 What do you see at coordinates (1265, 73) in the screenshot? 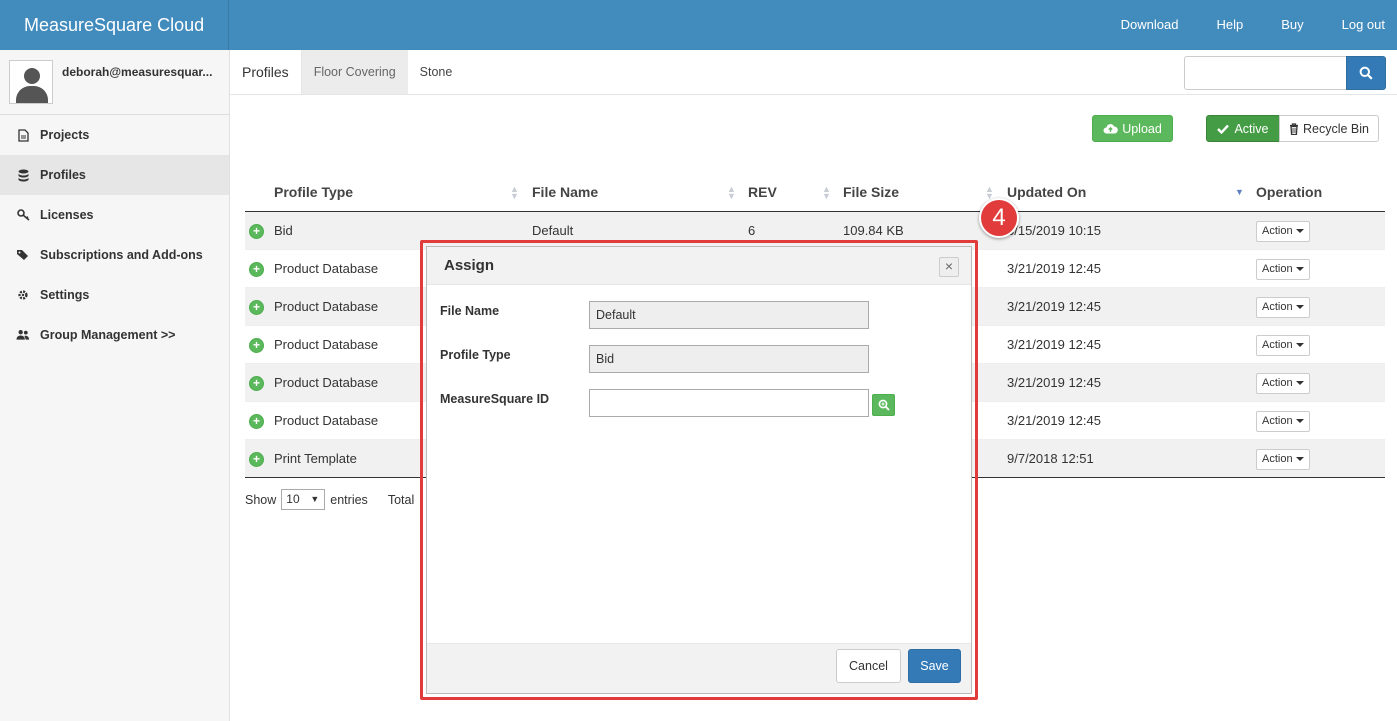
I see `search-input` at bounding box center [1265, 73].